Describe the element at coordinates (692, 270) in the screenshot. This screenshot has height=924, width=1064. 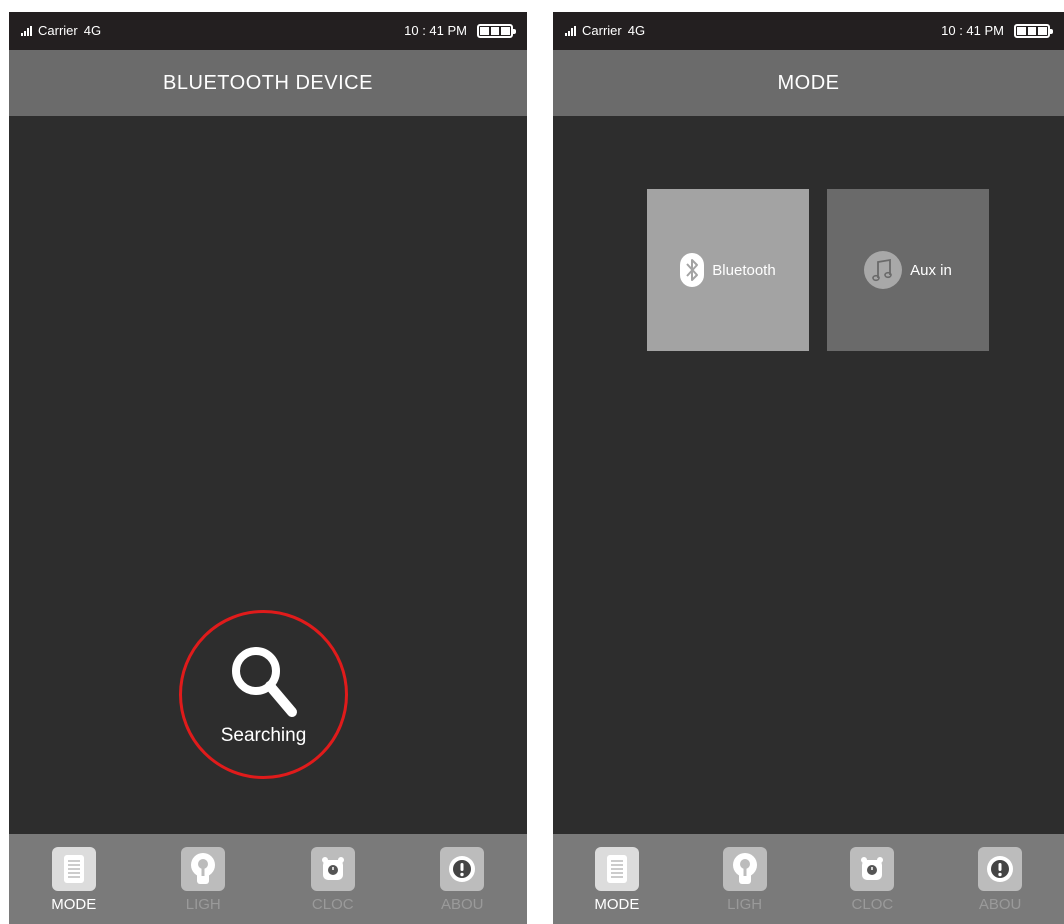
I see `bluetooth-icon` at that location.